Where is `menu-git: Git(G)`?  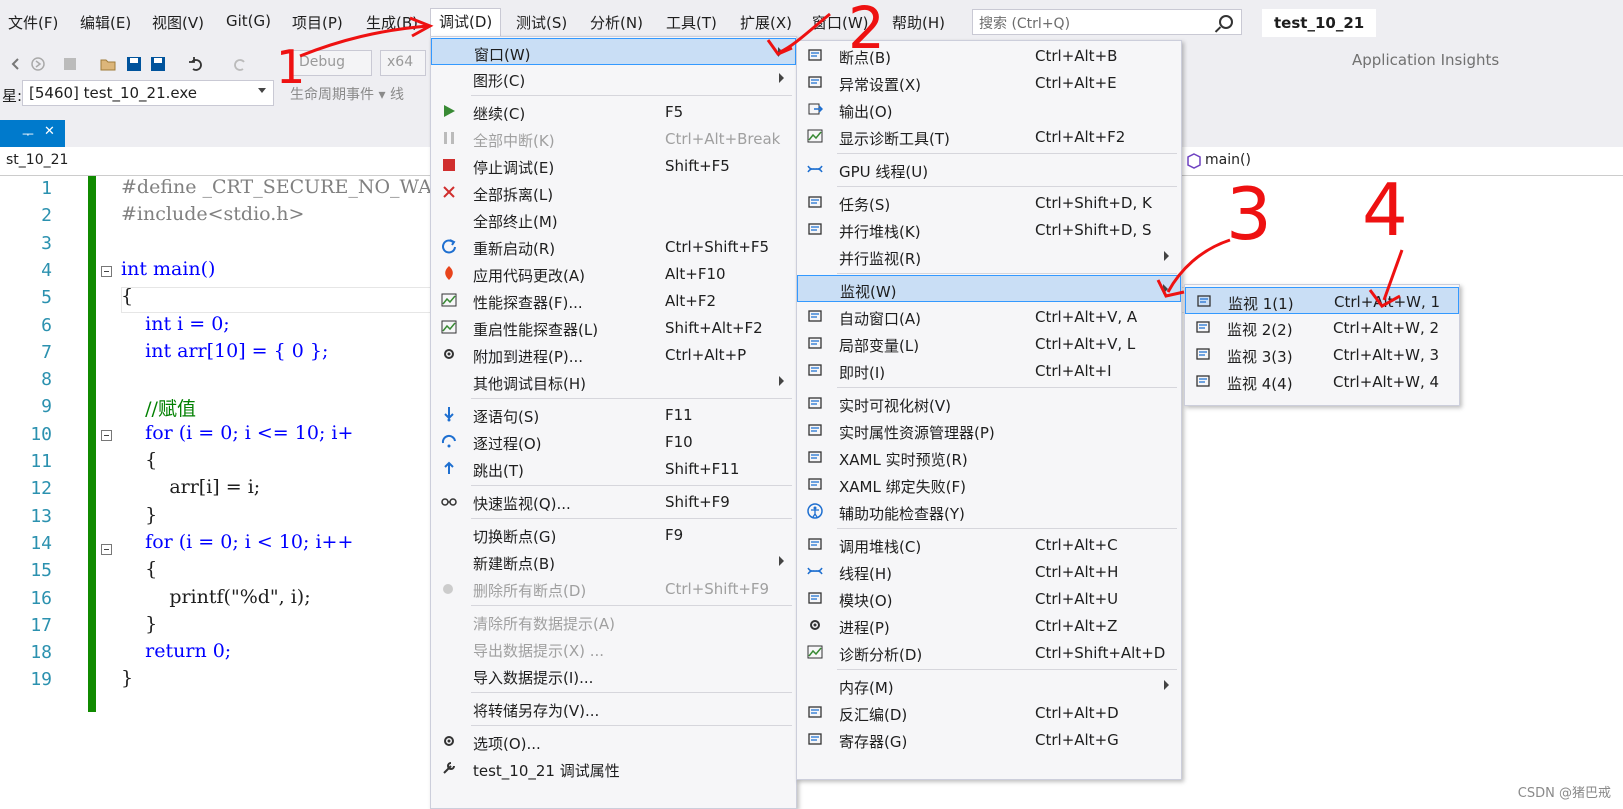
menu-git: Git(G) is located at coordinates (248, 21).